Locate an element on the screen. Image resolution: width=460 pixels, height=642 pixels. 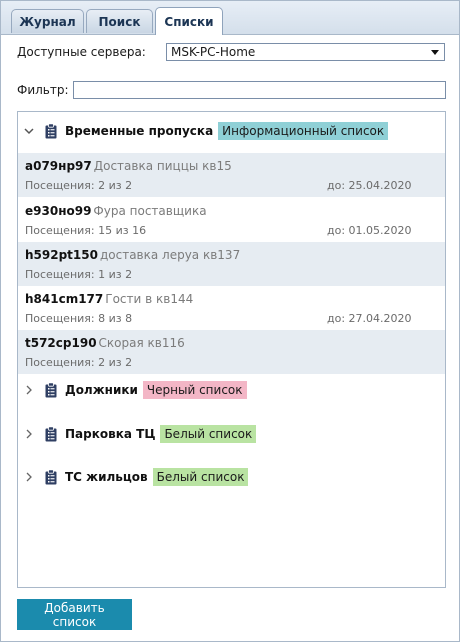
group-debtors: Должники Черный список is located at coordinates (231, 390).